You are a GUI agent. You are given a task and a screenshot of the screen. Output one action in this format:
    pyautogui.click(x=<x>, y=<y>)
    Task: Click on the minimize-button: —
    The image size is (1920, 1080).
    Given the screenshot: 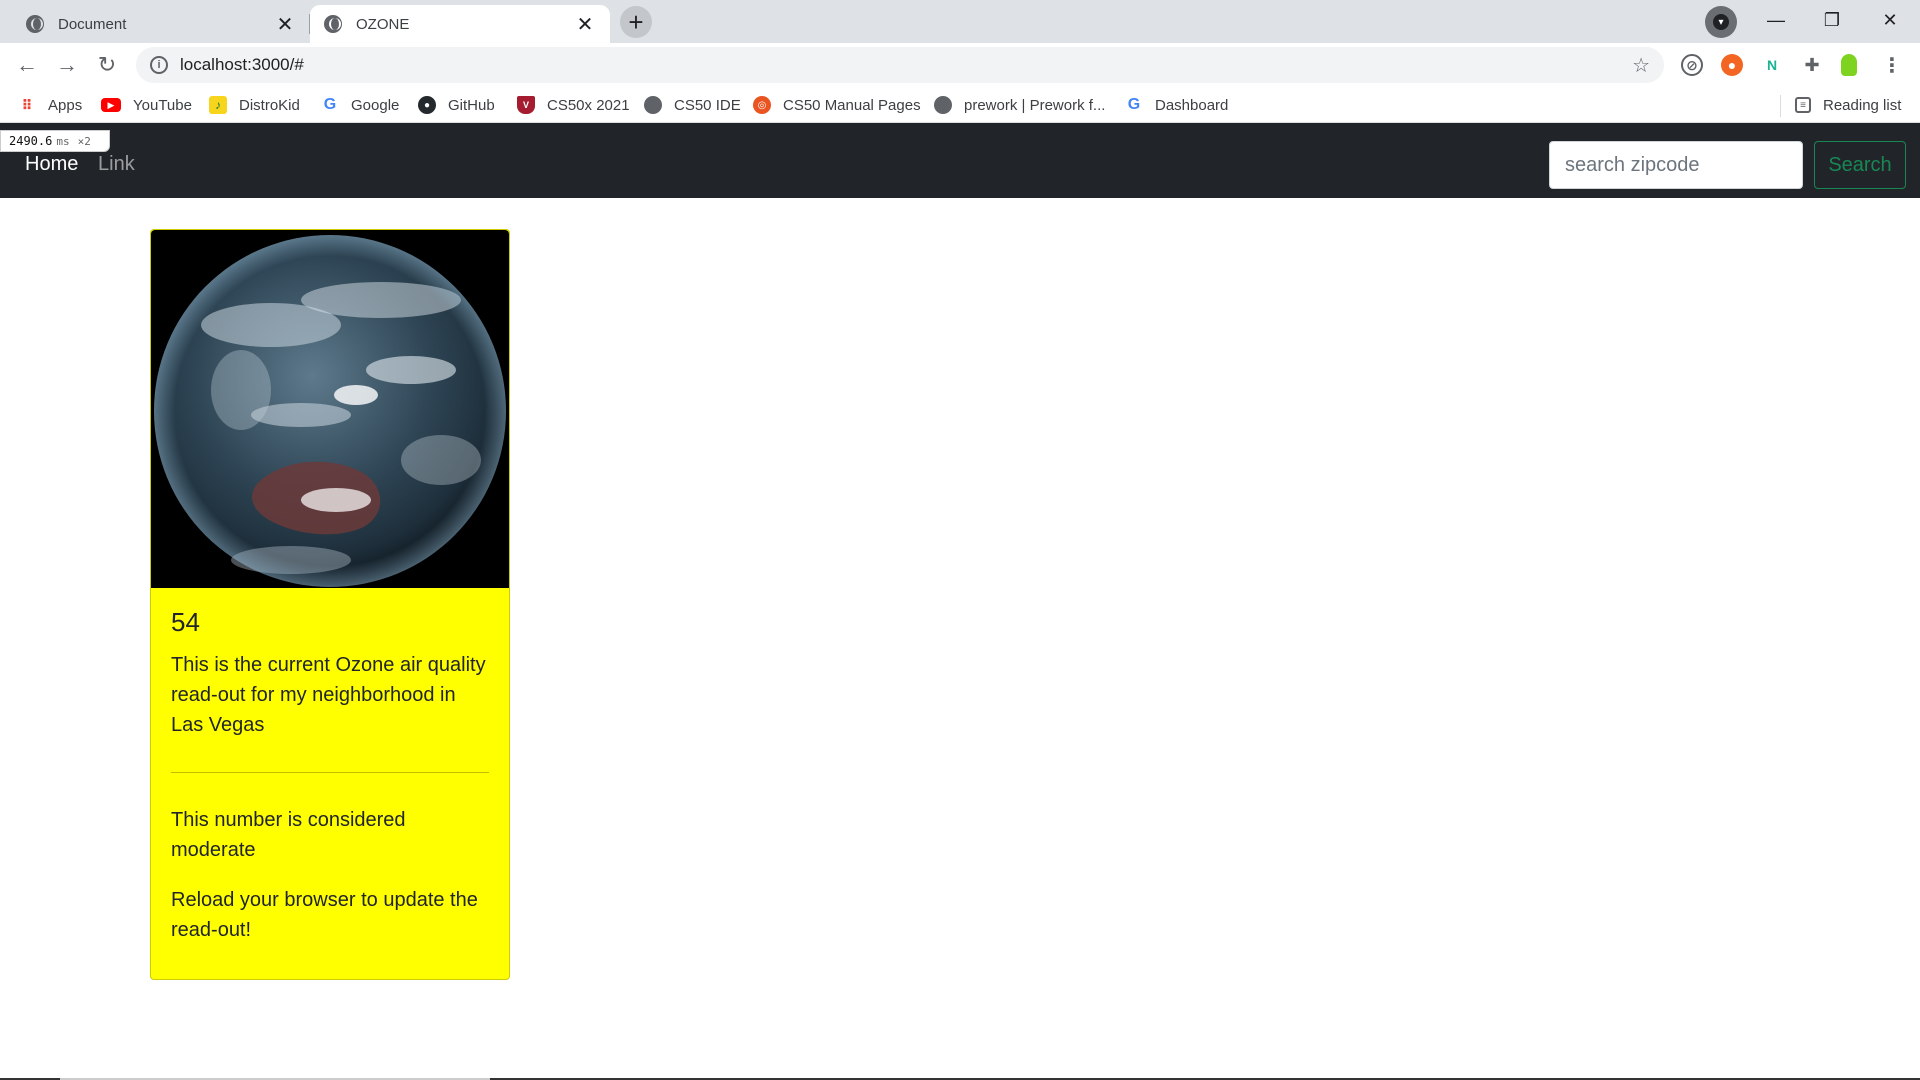 What is the action you would take?
    pyautogui.click(x=1776, y=20)
    